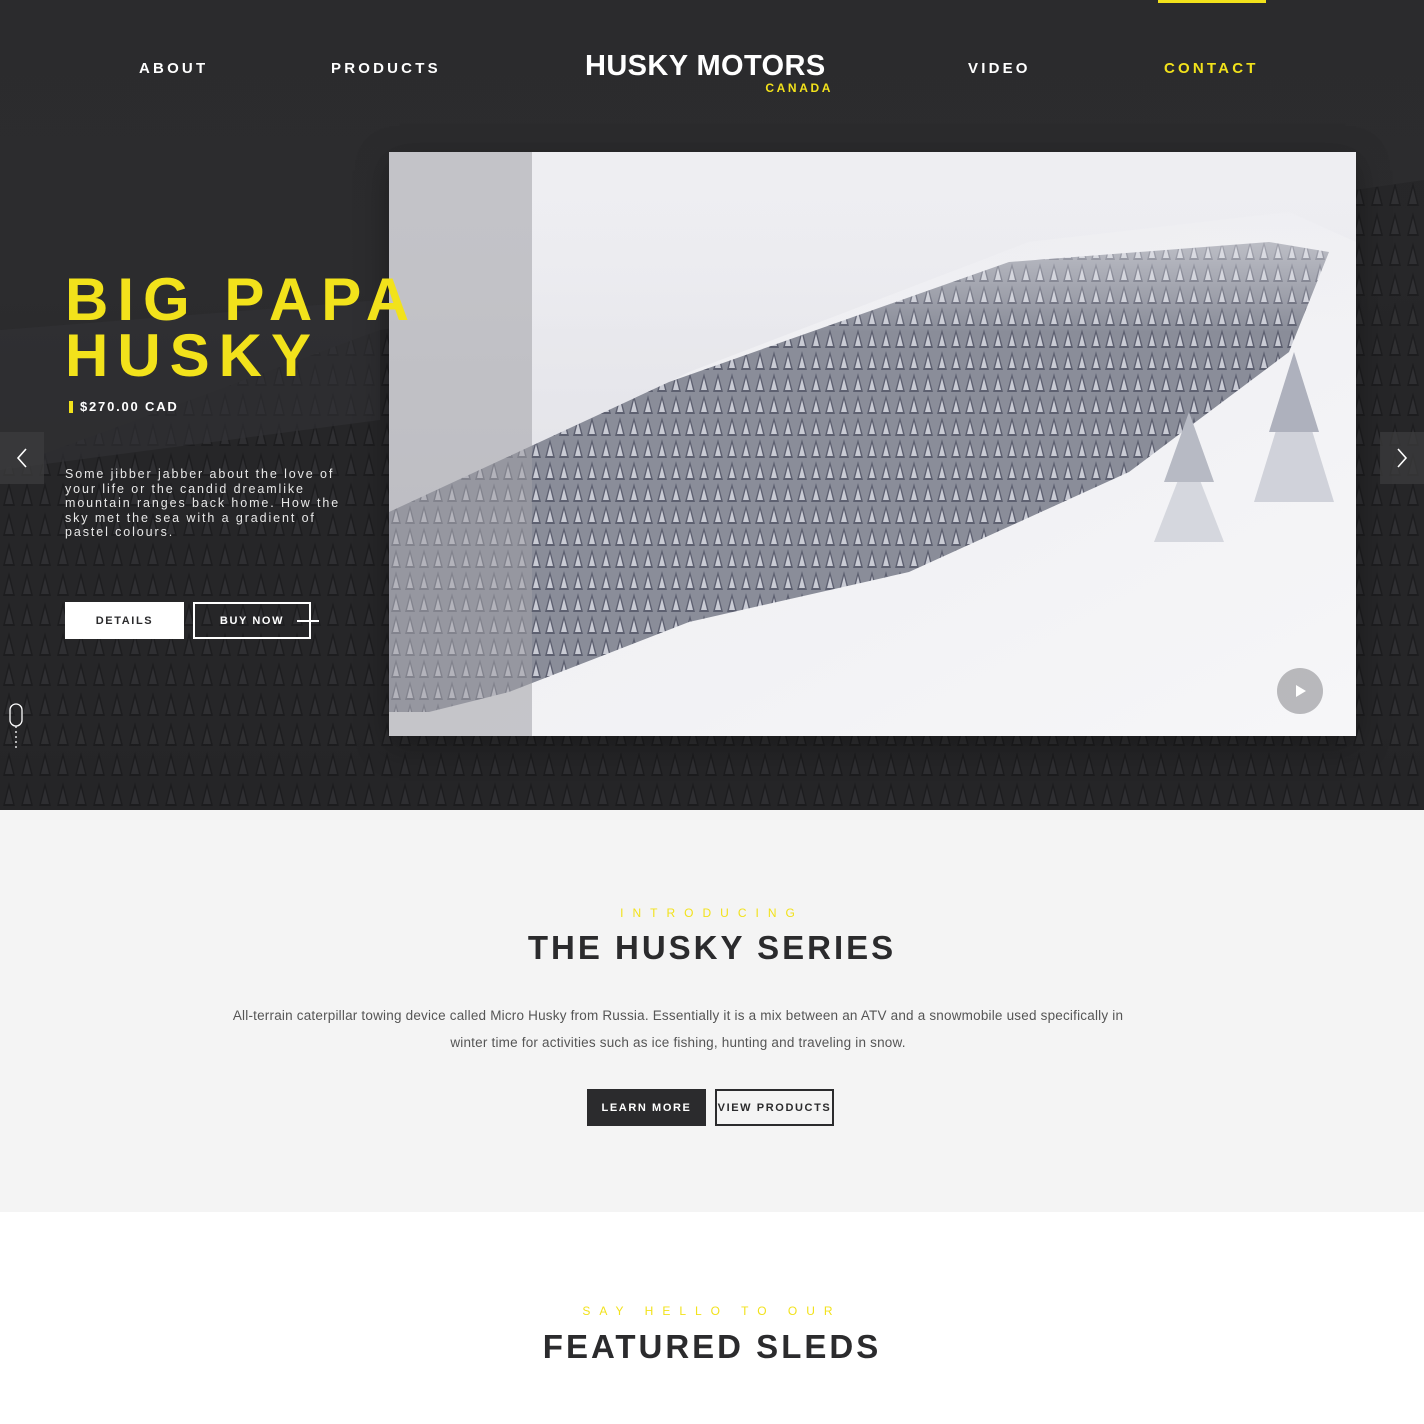 This screenshot has height=1424, width=1424. I want to click on learn-more-button: LEARN MORE, so click(646, 1107).